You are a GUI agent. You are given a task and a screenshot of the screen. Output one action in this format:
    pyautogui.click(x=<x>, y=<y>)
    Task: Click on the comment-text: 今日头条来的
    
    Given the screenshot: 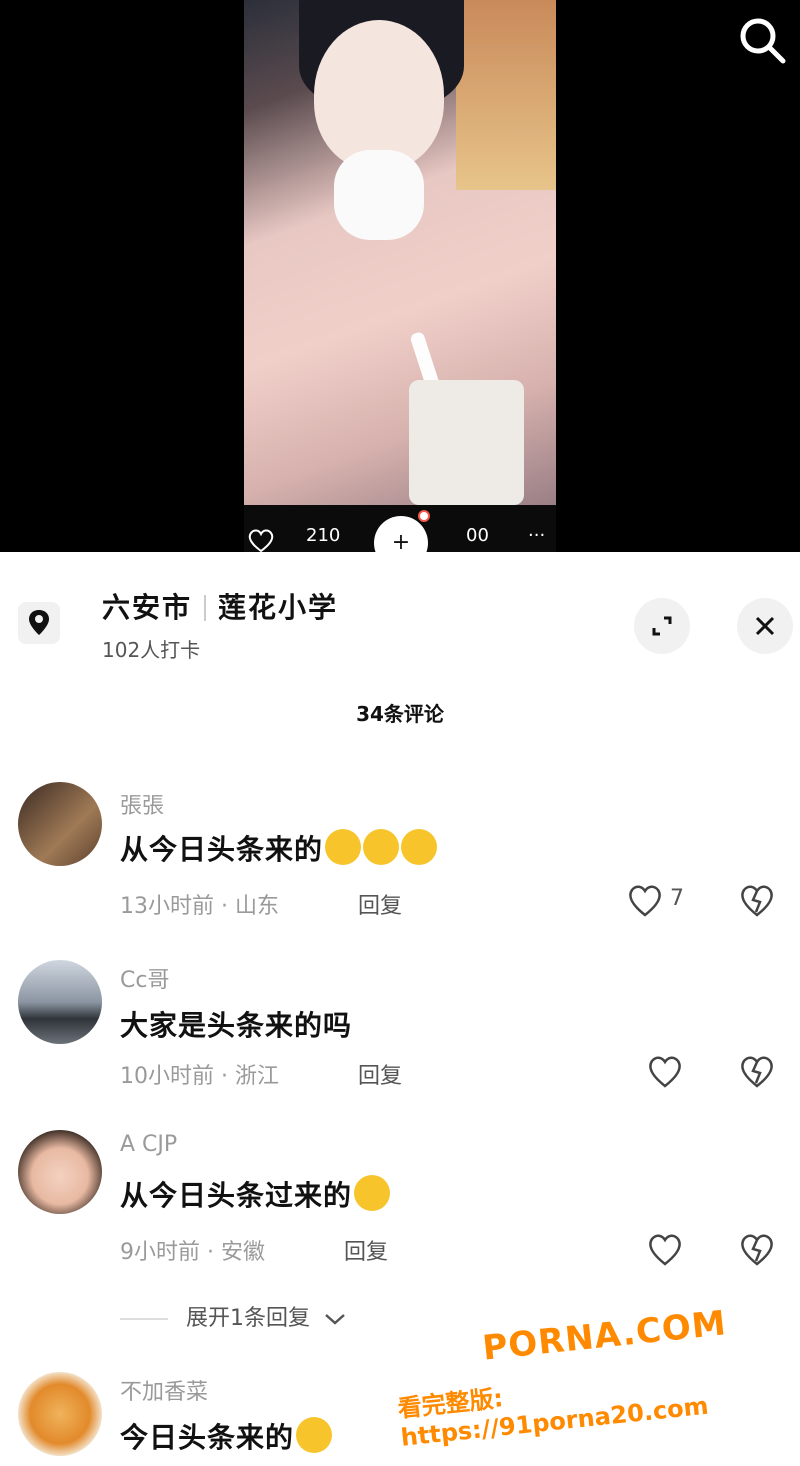 What is the action you would take?
    pyautogui.click(x=226, y=1436)
    